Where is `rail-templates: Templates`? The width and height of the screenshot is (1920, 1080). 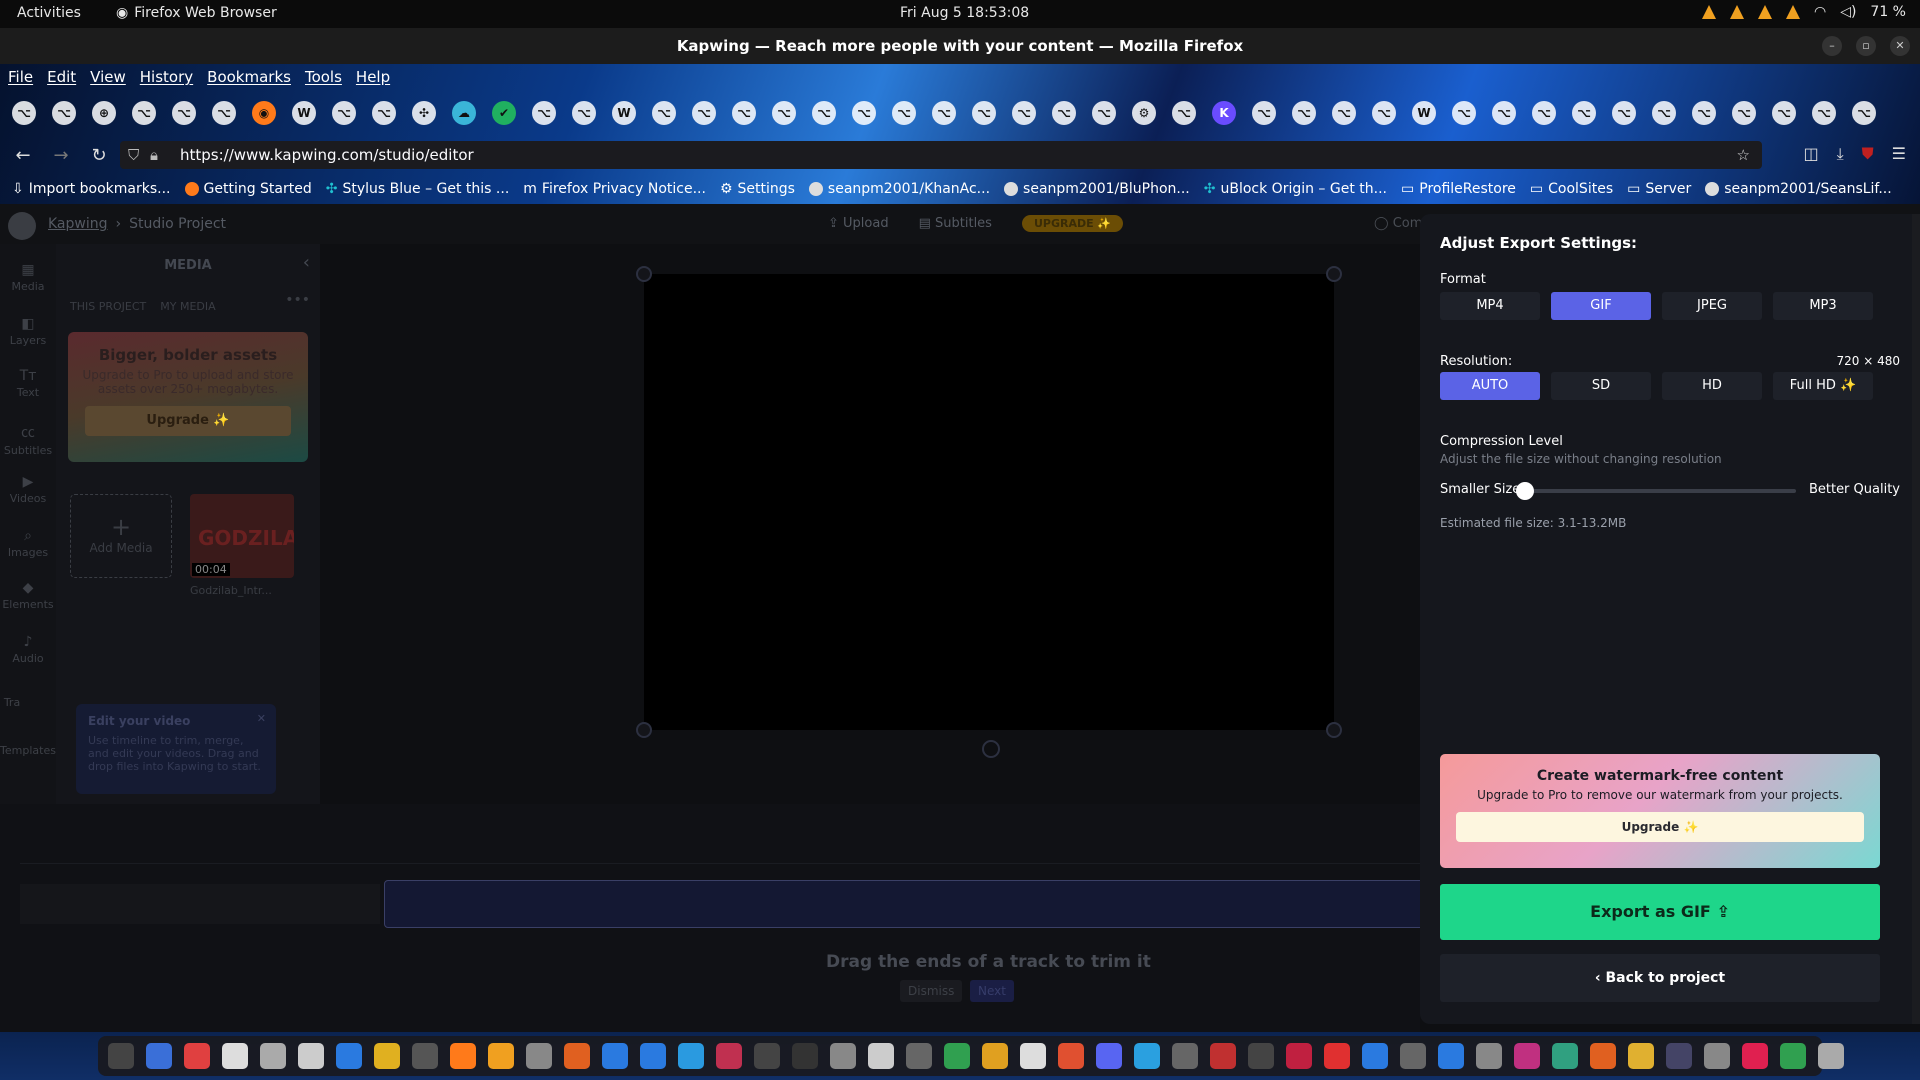 rail-templates: Templates is located at coordinates (28, 750).